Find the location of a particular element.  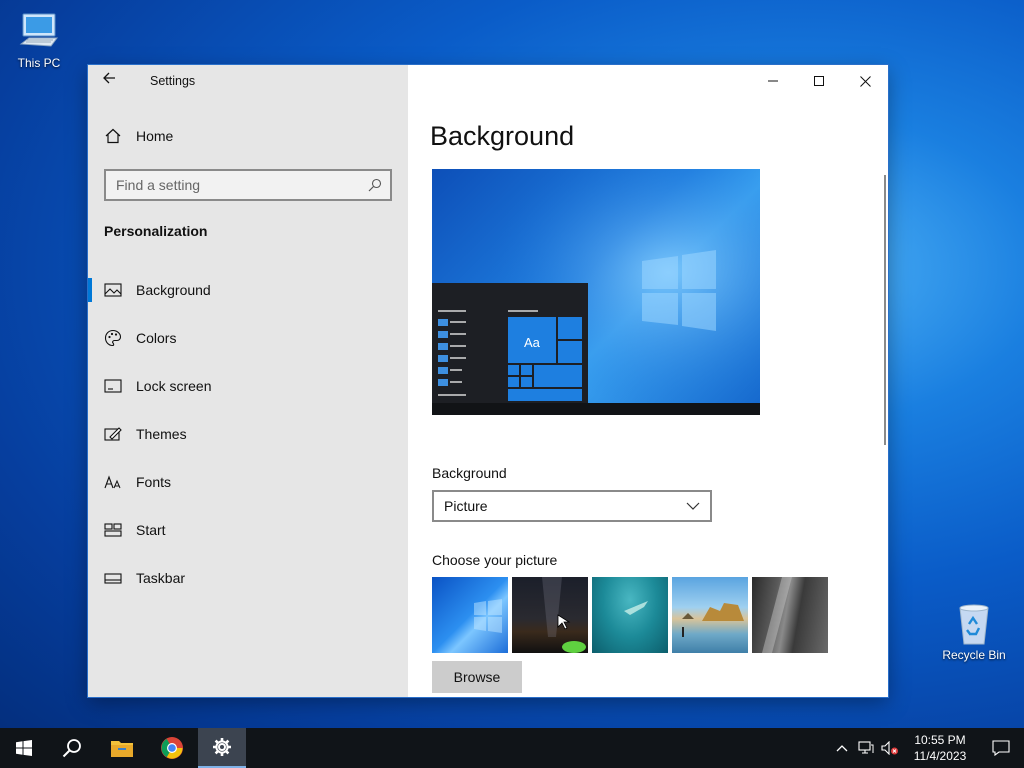

sidebar-item-label: Colors is located at coordinates (156, 338).